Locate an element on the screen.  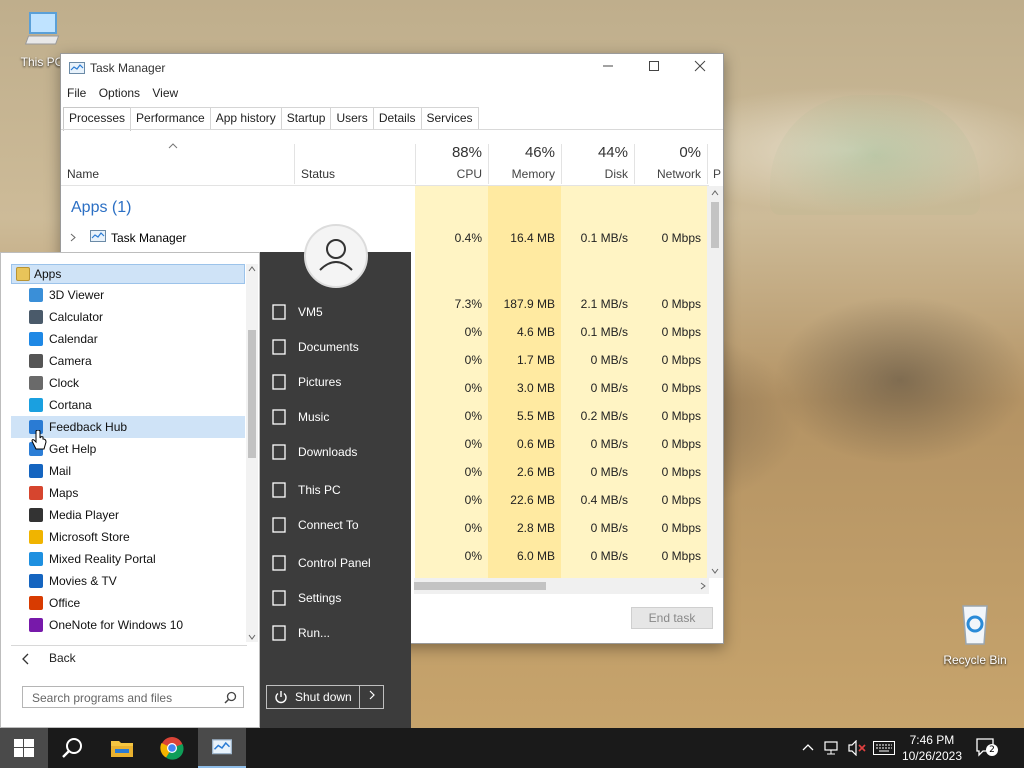
action-center-button: 2 is located at coordinates (987, 748).